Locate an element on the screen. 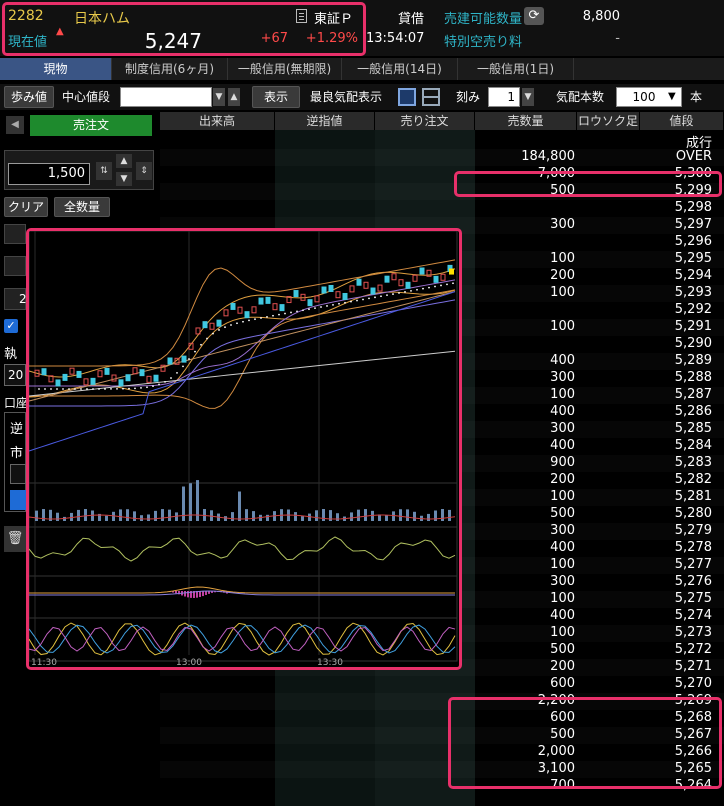 This screenshot has width=724, height=806. sell-qty-cell: 3,100 is located at coordinates (556, 768).